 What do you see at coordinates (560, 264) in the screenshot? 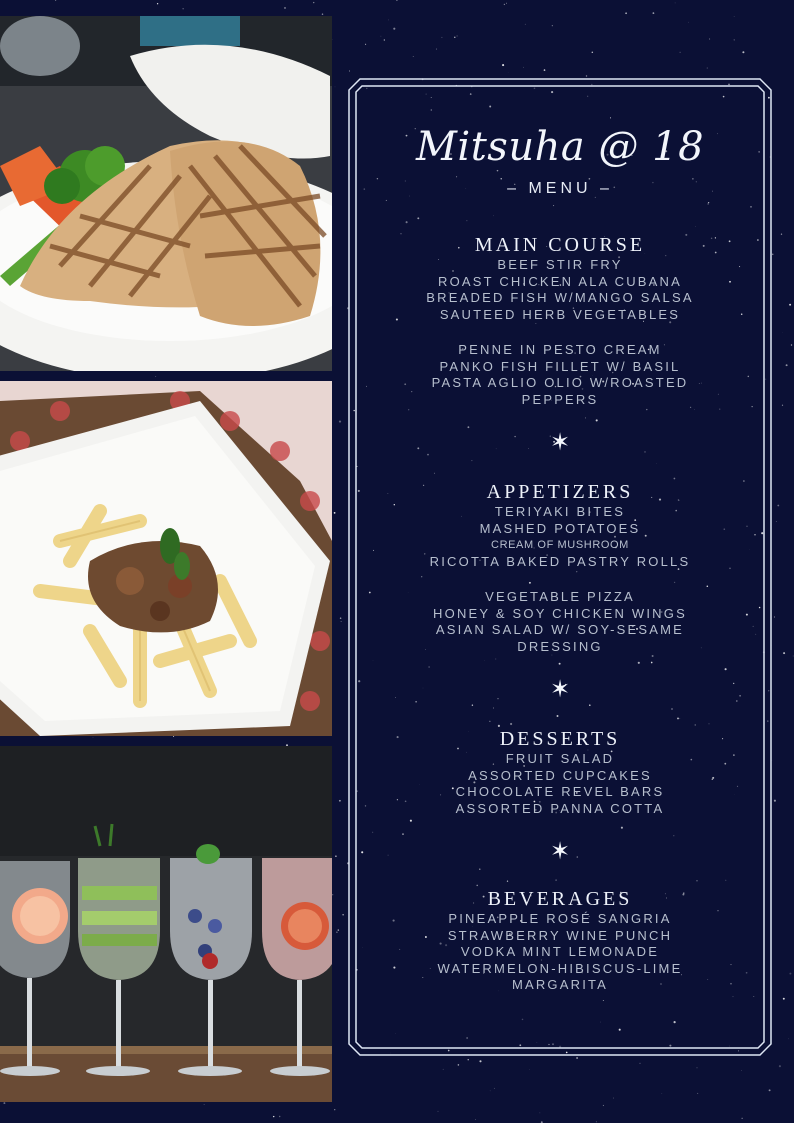
I see `menu-item: BEEF STIR FRY` at bounding box center [560, 264].